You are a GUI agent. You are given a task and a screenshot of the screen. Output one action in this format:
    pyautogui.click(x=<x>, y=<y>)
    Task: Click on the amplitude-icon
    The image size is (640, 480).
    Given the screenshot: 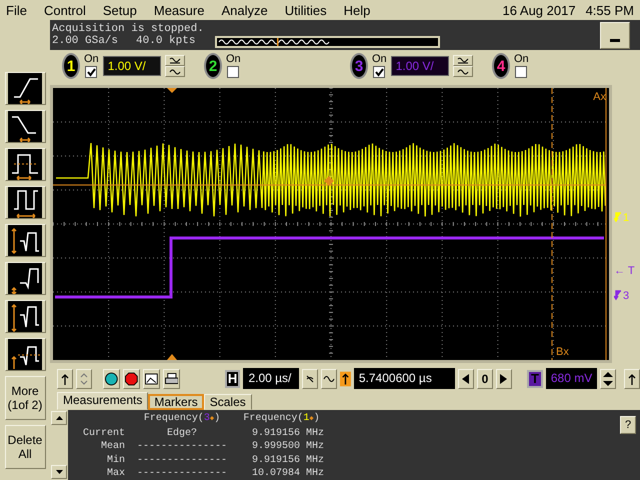 What is the action you would take?
    pyautogui.click(x=25, y=240)
    